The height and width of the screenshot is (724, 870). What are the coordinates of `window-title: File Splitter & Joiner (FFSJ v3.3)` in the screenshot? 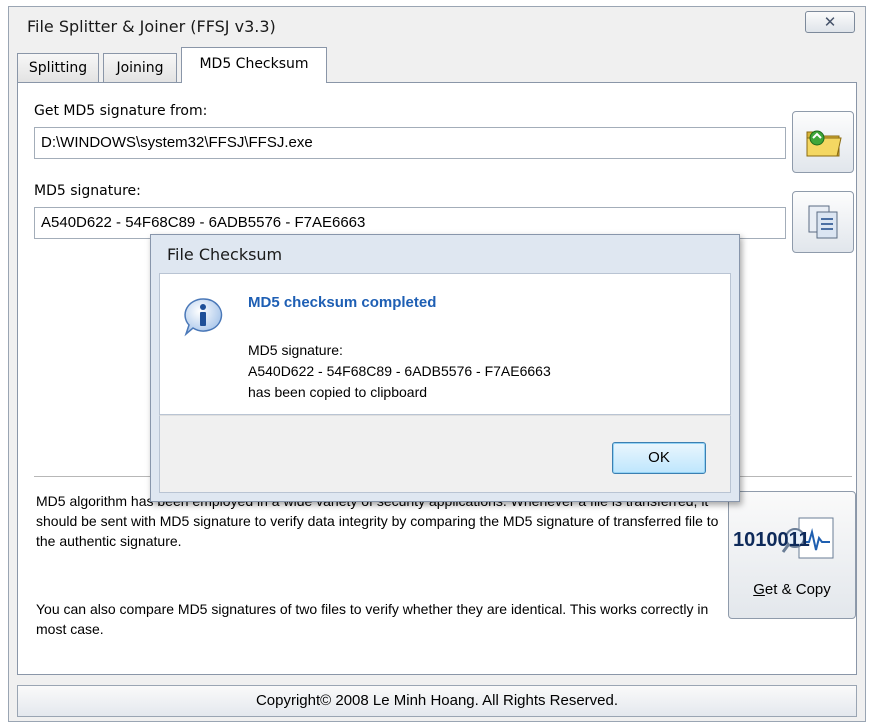 It's located at (151, 26).